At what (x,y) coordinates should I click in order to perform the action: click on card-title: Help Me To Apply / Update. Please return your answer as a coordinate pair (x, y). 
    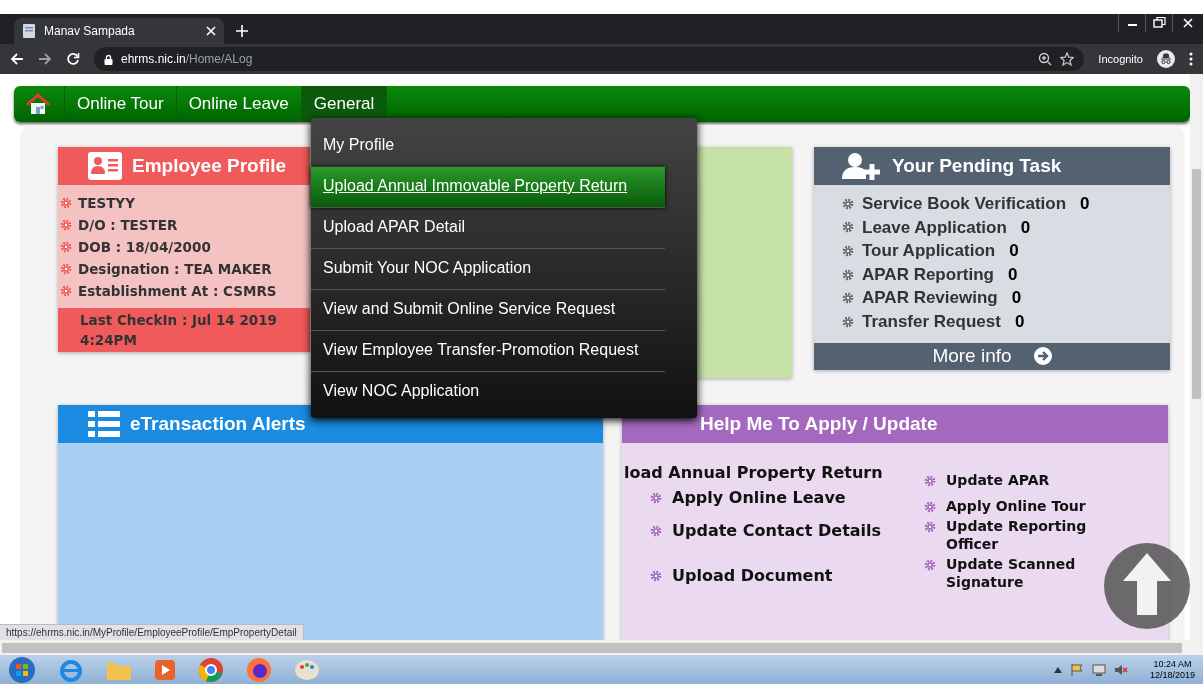
    Looking at the image, I should click on (819, 424).